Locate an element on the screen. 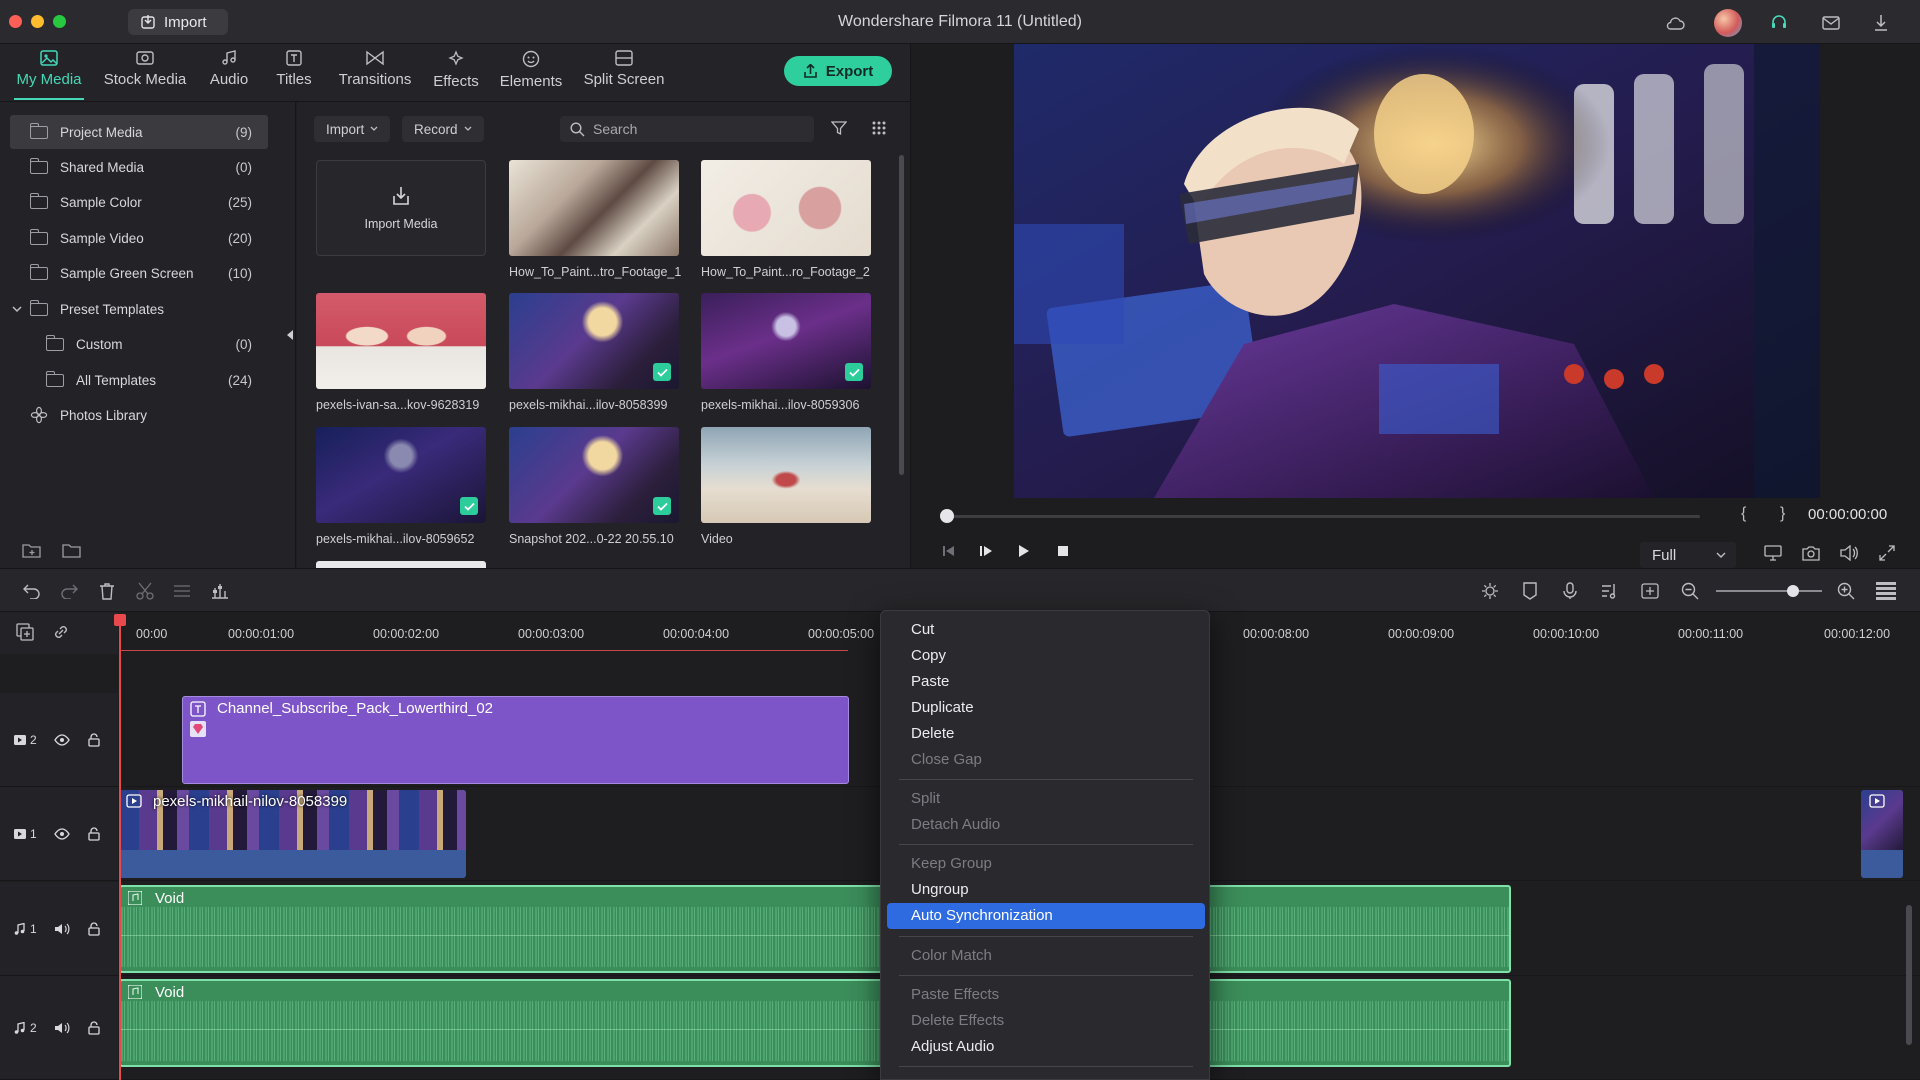  timeline-zoom-slider is located at coordinates (1769, 591).